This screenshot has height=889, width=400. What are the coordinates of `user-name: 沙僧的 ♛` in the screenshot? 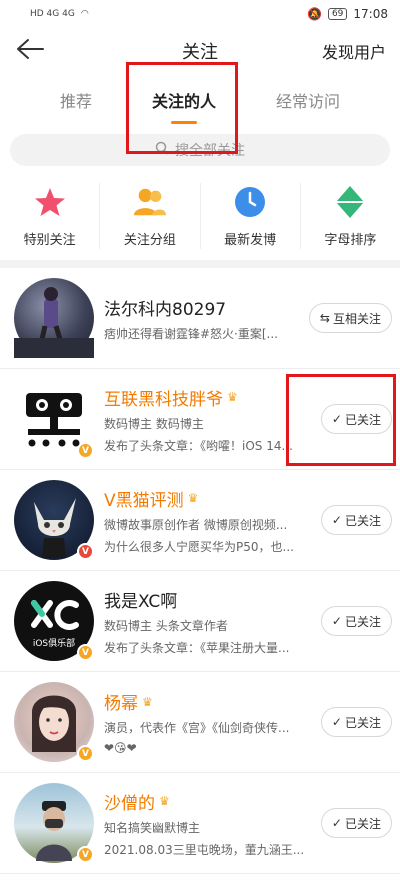 It's located at (209, 801).